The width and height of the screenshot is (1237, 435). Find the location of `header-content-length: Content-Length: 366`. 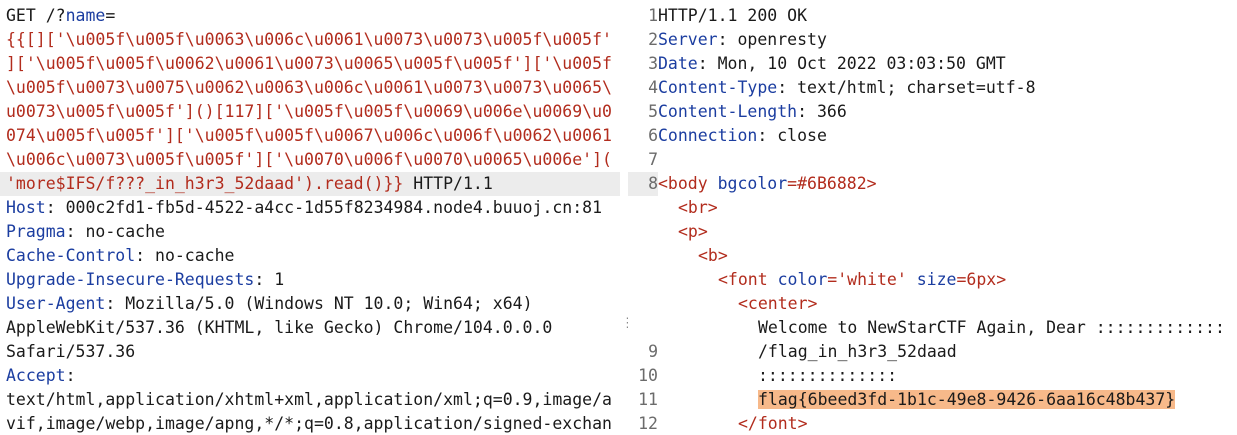

header-content-length: Content-Length: 366 is located at coordinates (752, 112).